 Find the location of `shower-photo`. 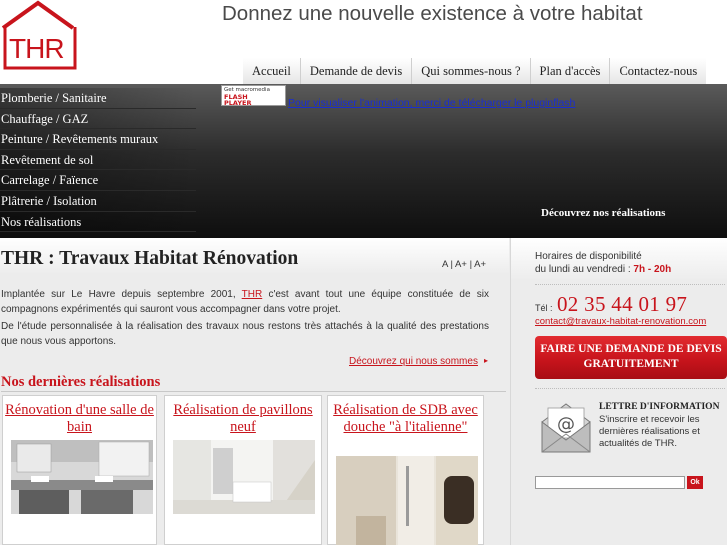

shower-photo is located at coordinates (407, 500).